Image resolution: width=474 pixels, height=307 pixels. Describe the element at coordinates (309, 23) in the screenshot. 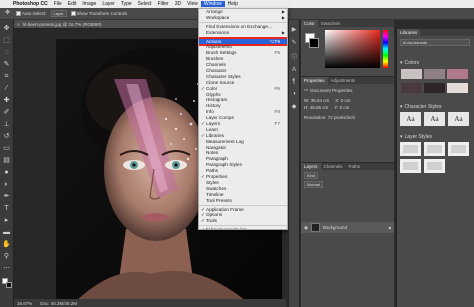

I see `tab-color: Color` at that location.